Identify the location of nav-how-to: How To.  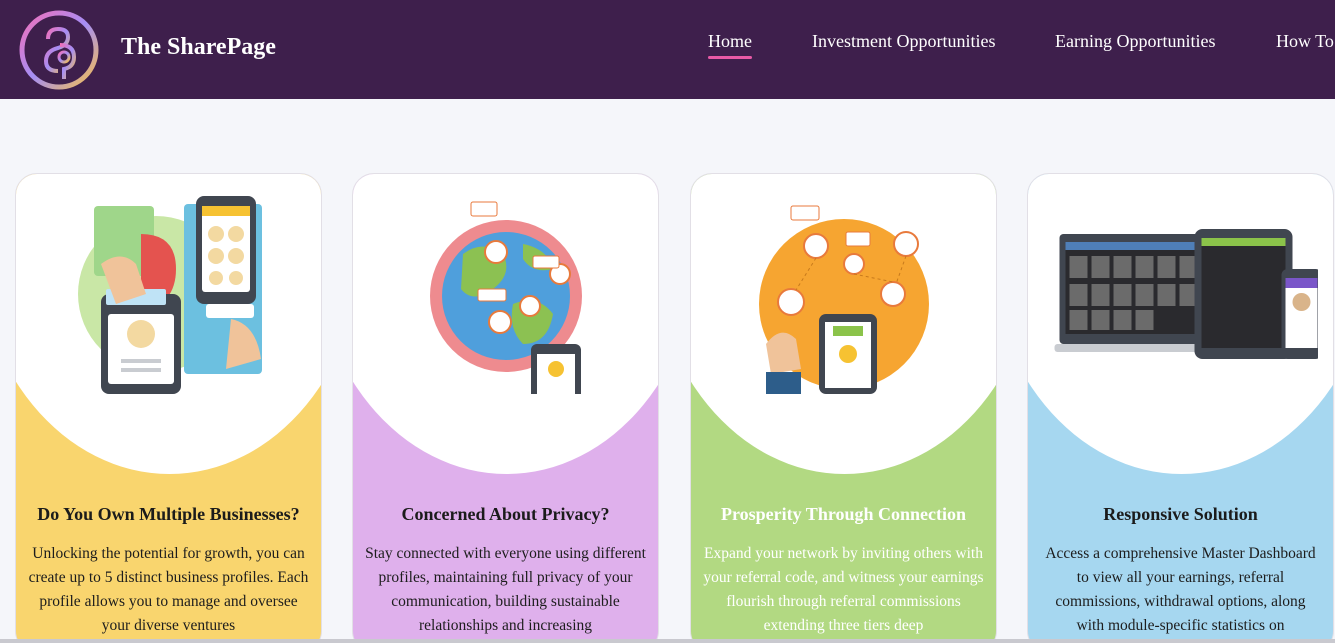
(1305, 41).